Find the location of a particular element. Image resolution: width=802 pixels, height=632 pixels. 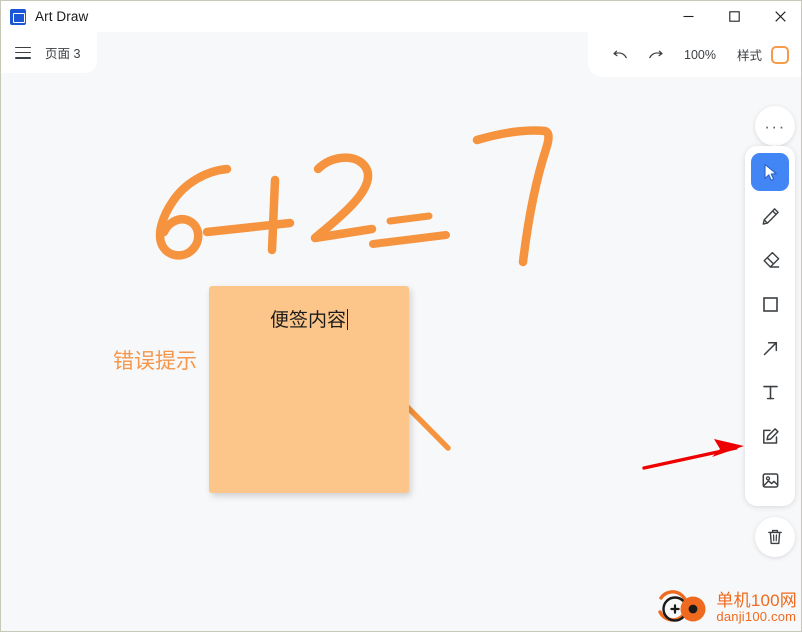

watermark-cn: 单机100网 is located at coordinates (756, 600).